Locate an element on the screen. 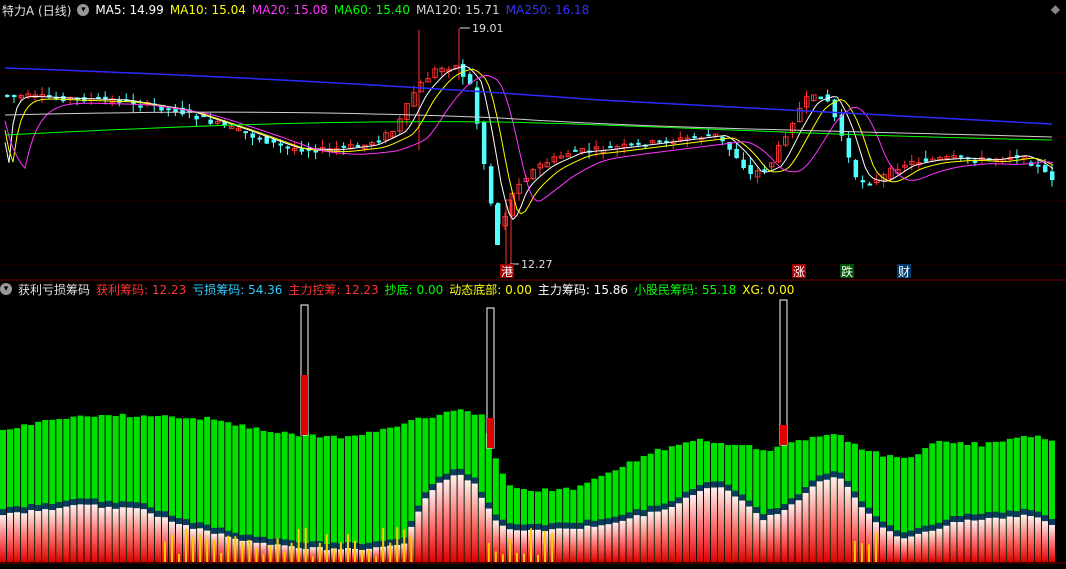  ma250-line is located at coordinates (528, 96).